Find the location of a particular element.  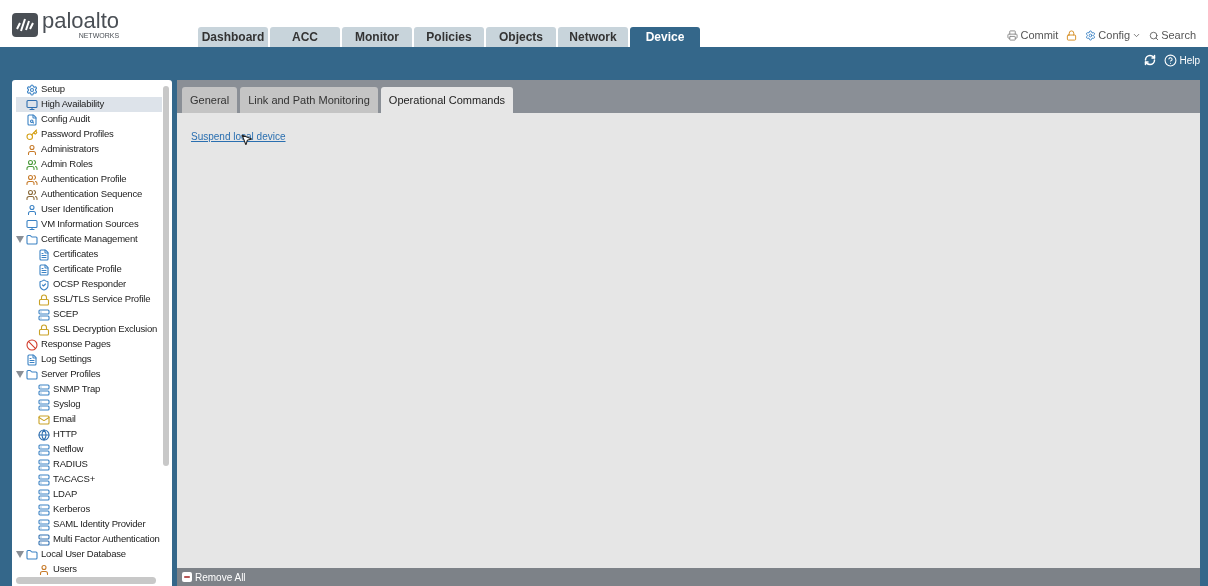

tree-label: Server Profiles is located at coordinates (71, 374).